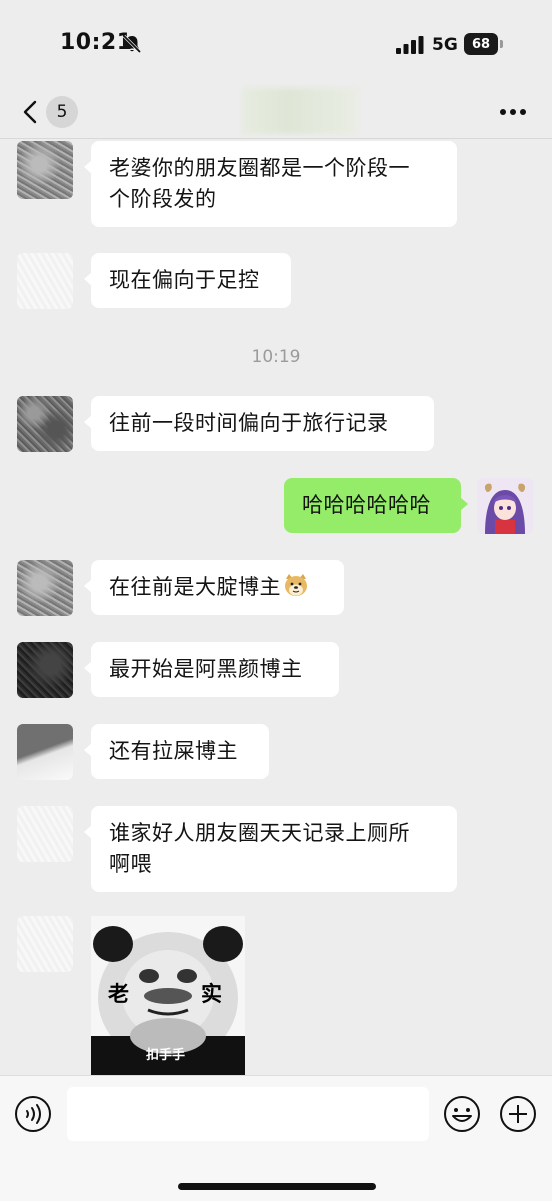 Image resolution: width=552 pixels, height=1201 pixels. What do you see at coordinates (270, 184) in the screenshot?
I see `message-bubble: 老婆你的朋友圈都是一个阶段一 个阶段发的` at bounding box center [270, 184].